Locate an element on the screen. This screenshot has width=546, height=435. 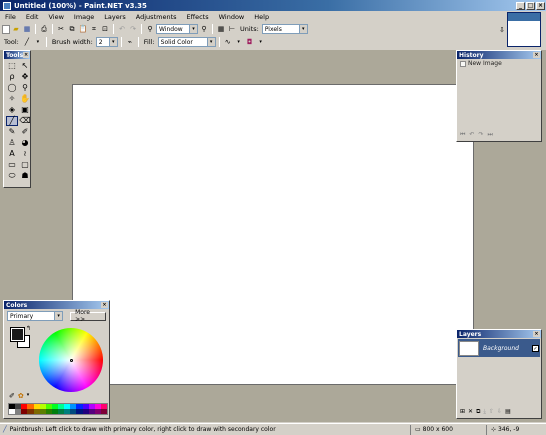
eraser-icon: ⌫ is located at coordinates (25, 121).